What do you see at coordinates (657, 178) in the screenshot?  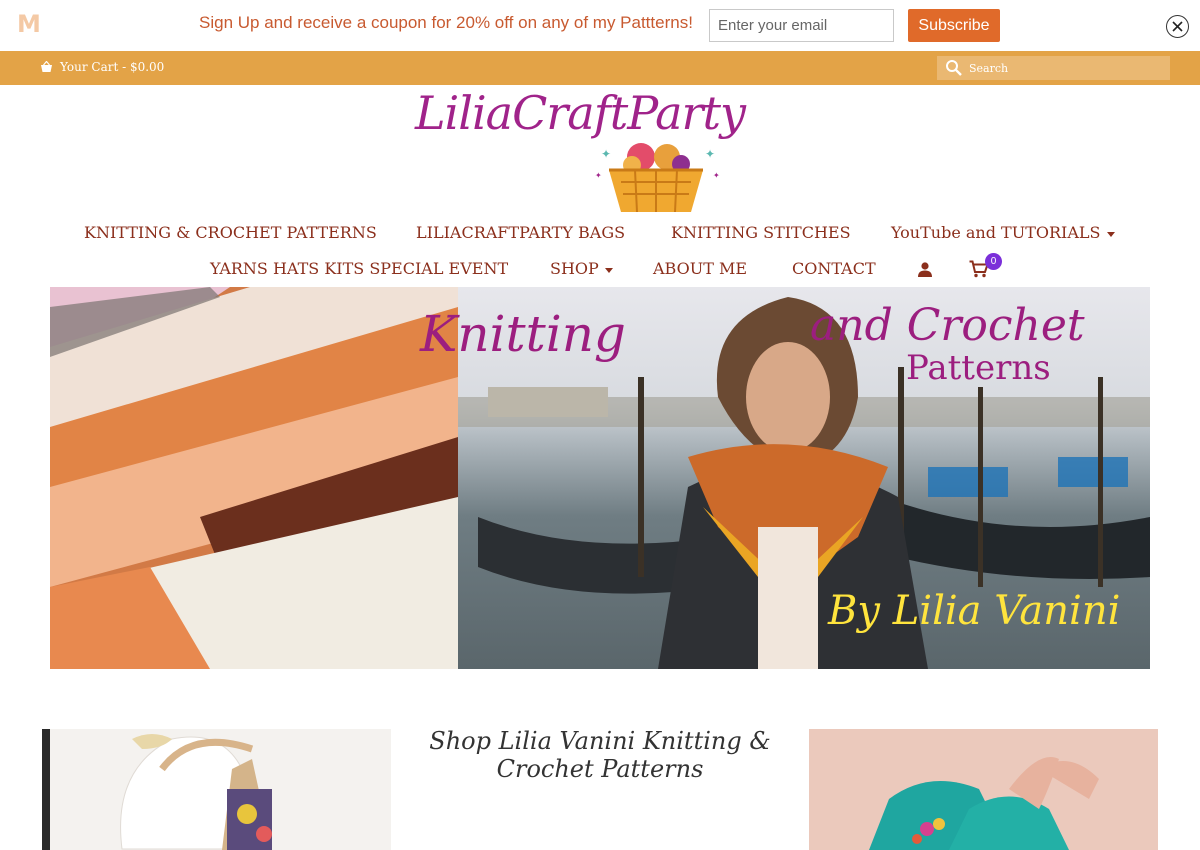 I see `yarn-basket-icon: ✦ ✦ ✦ ✦` at bounding box center [657, 178].